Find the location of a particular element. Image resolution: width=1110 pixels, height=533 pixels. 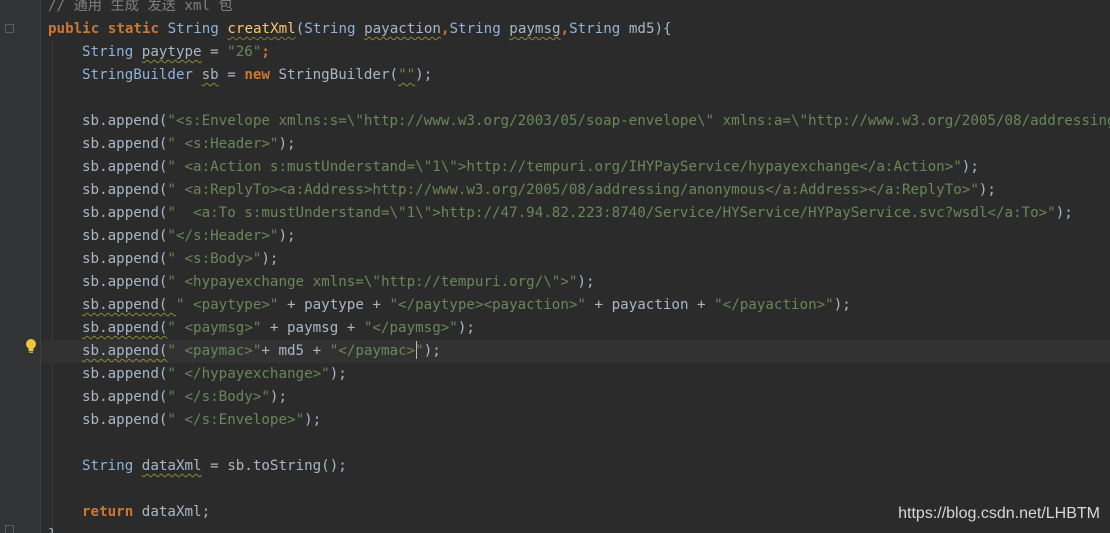

code-line: return dataXml; is located at coordinates (146, 512).